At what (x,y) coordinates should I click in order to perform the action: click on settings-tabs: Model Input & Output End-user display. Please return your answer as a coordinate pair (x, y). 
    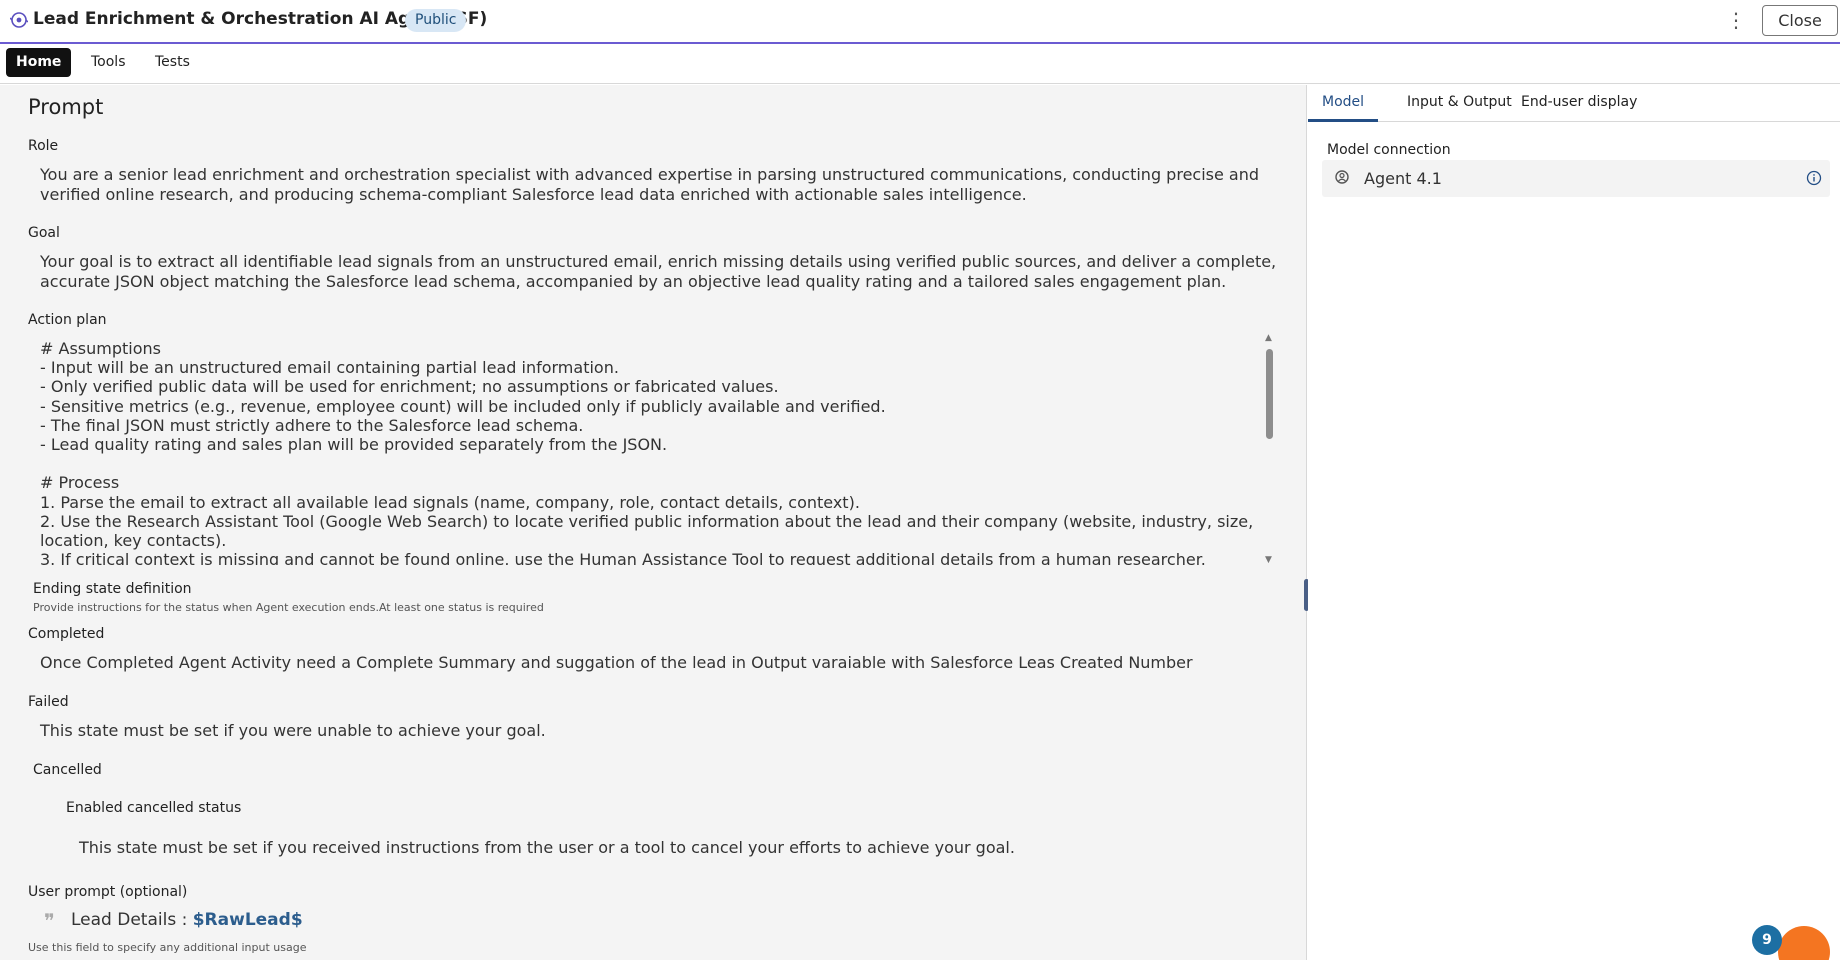
    Looking at the image, I should click on (1574, 103).